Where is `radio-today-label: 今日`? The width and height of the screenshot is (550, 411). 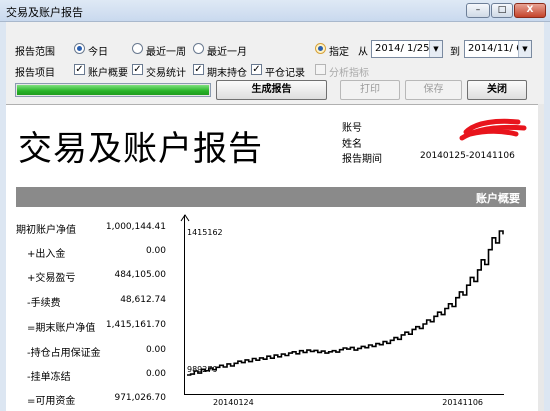 radio-today-label: 今日 is located at coordinates (98, 52).